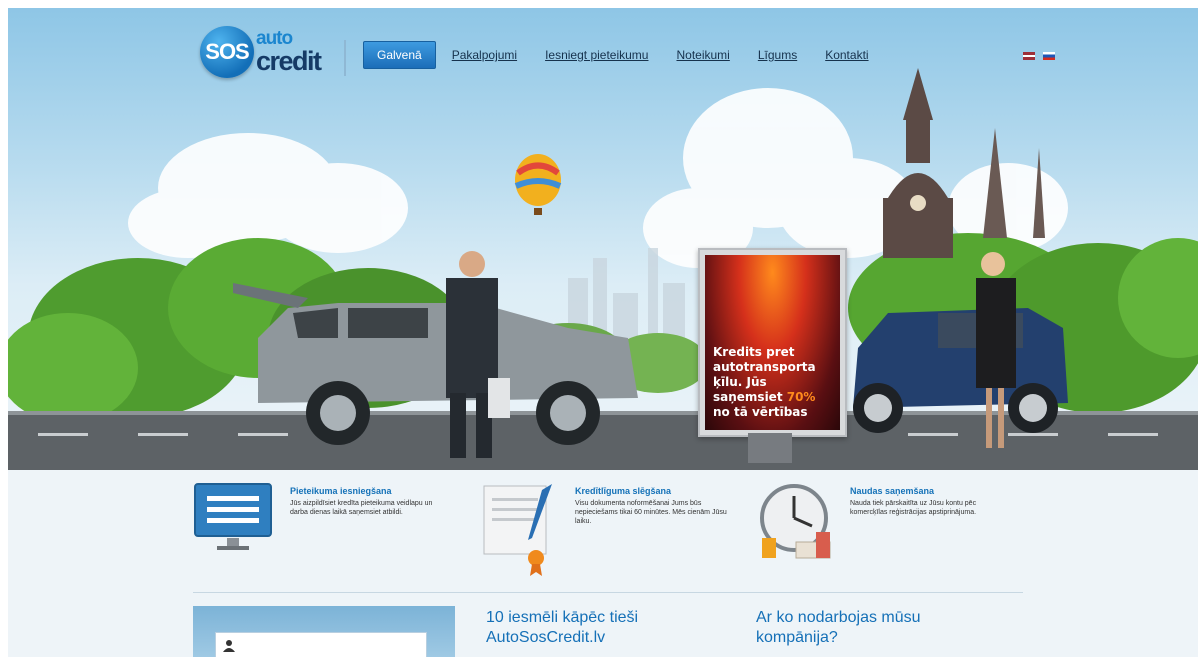  Describe the element at coordinates (750, 397) in the screenshot. I see `billboard-line-4-text: saņemsiet` at that location.